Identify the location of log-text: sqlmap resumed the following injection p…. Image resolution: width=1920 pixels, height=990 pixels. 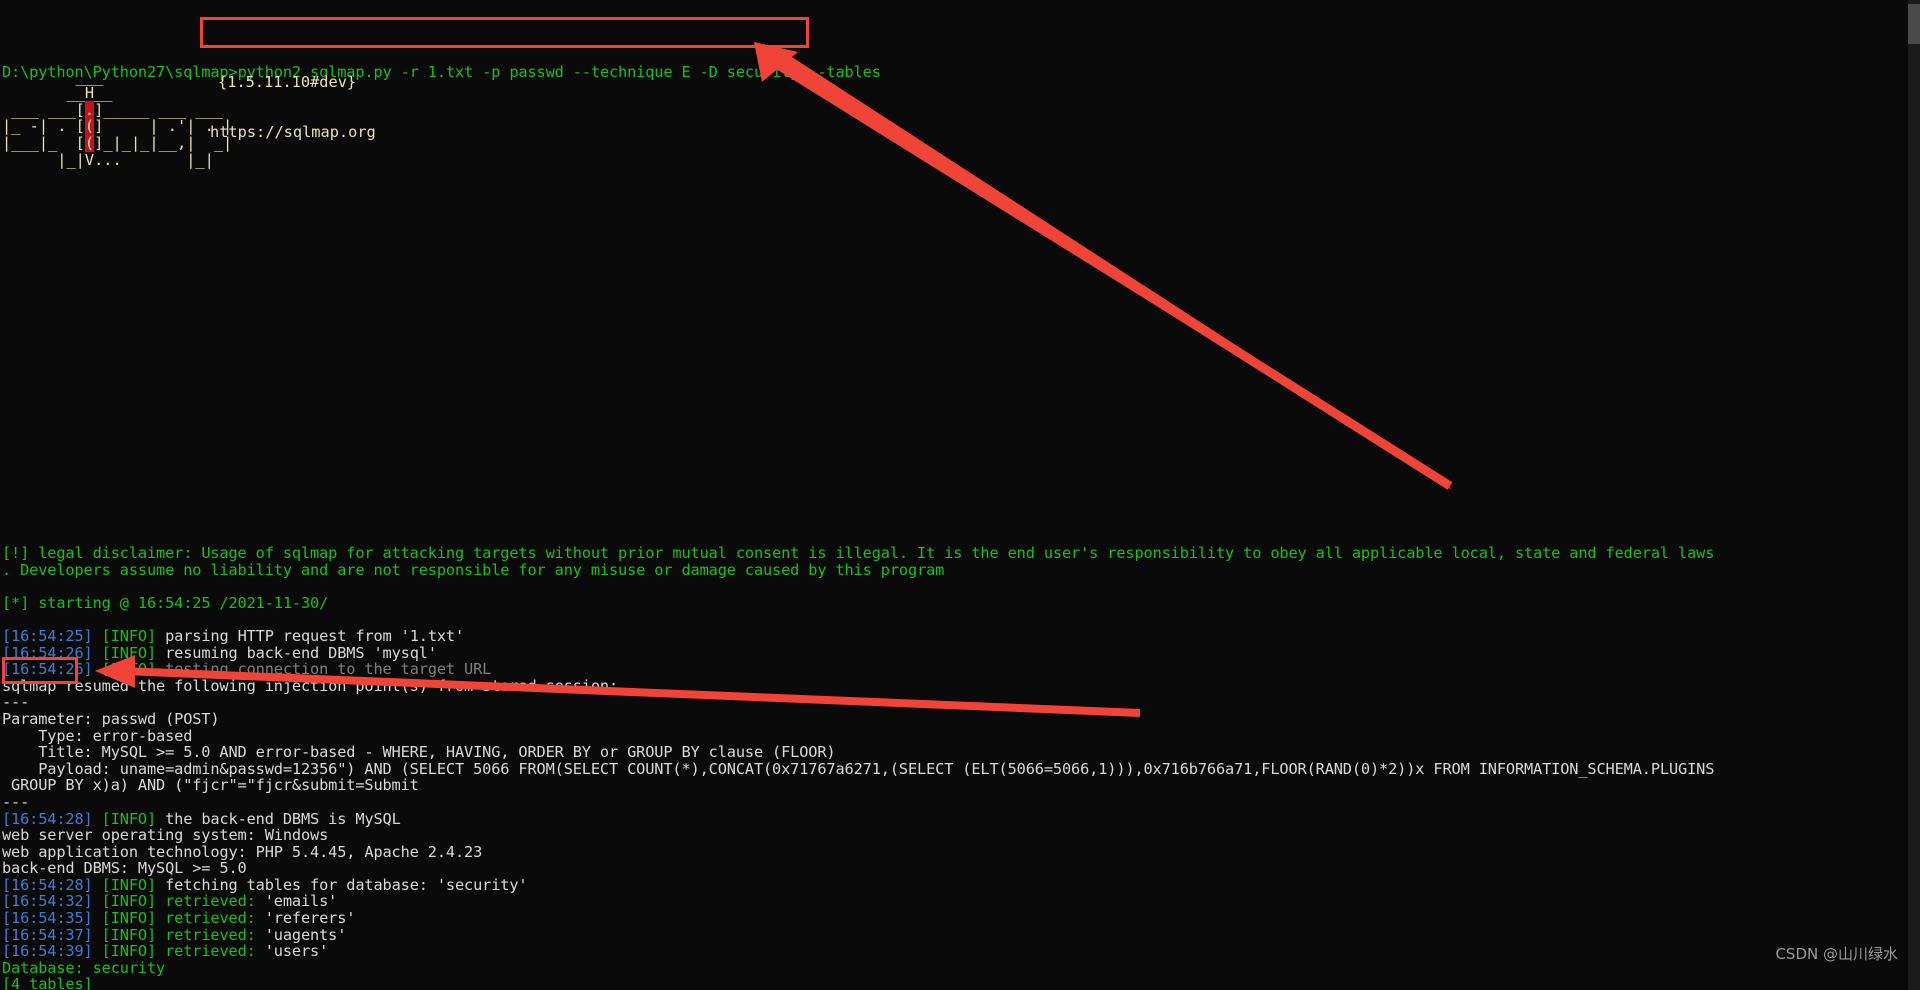
(310, 685).